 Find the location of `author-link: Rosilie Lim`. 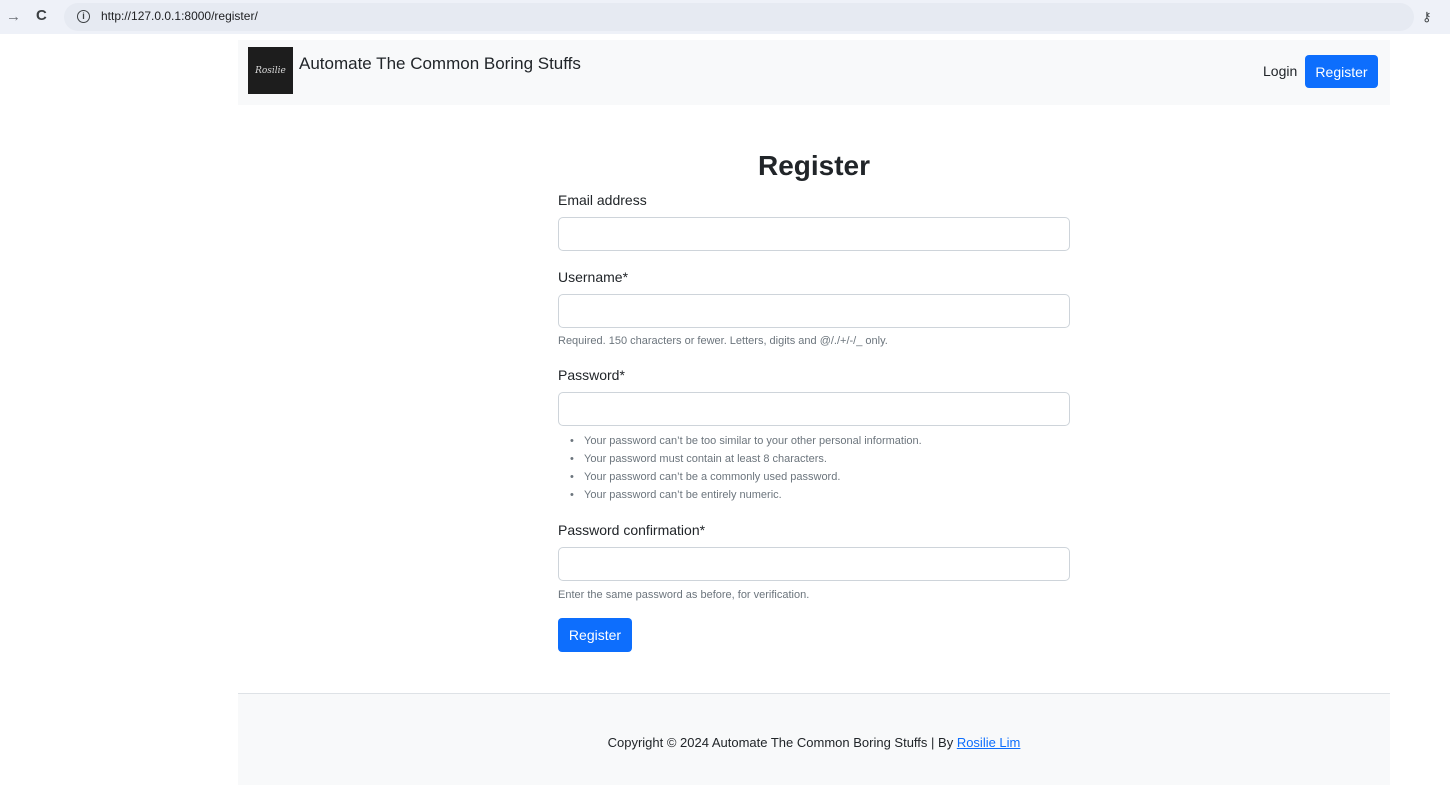

author-link: Rosilie Lim is located at coordinates (989, 742).